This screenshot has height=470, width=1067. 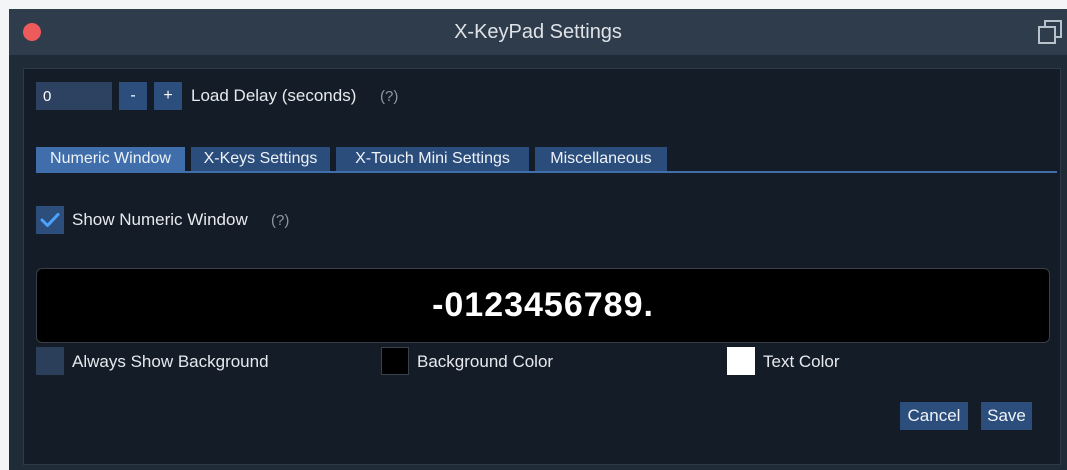 I want to click on load-delay-label: Load Delay (seconds), so click(x=274, y=95).